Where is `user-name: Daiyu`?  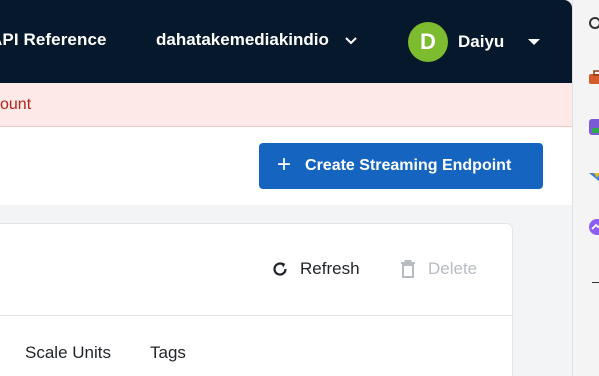 user-name: Daiyu is located at coordinates (481, 41).